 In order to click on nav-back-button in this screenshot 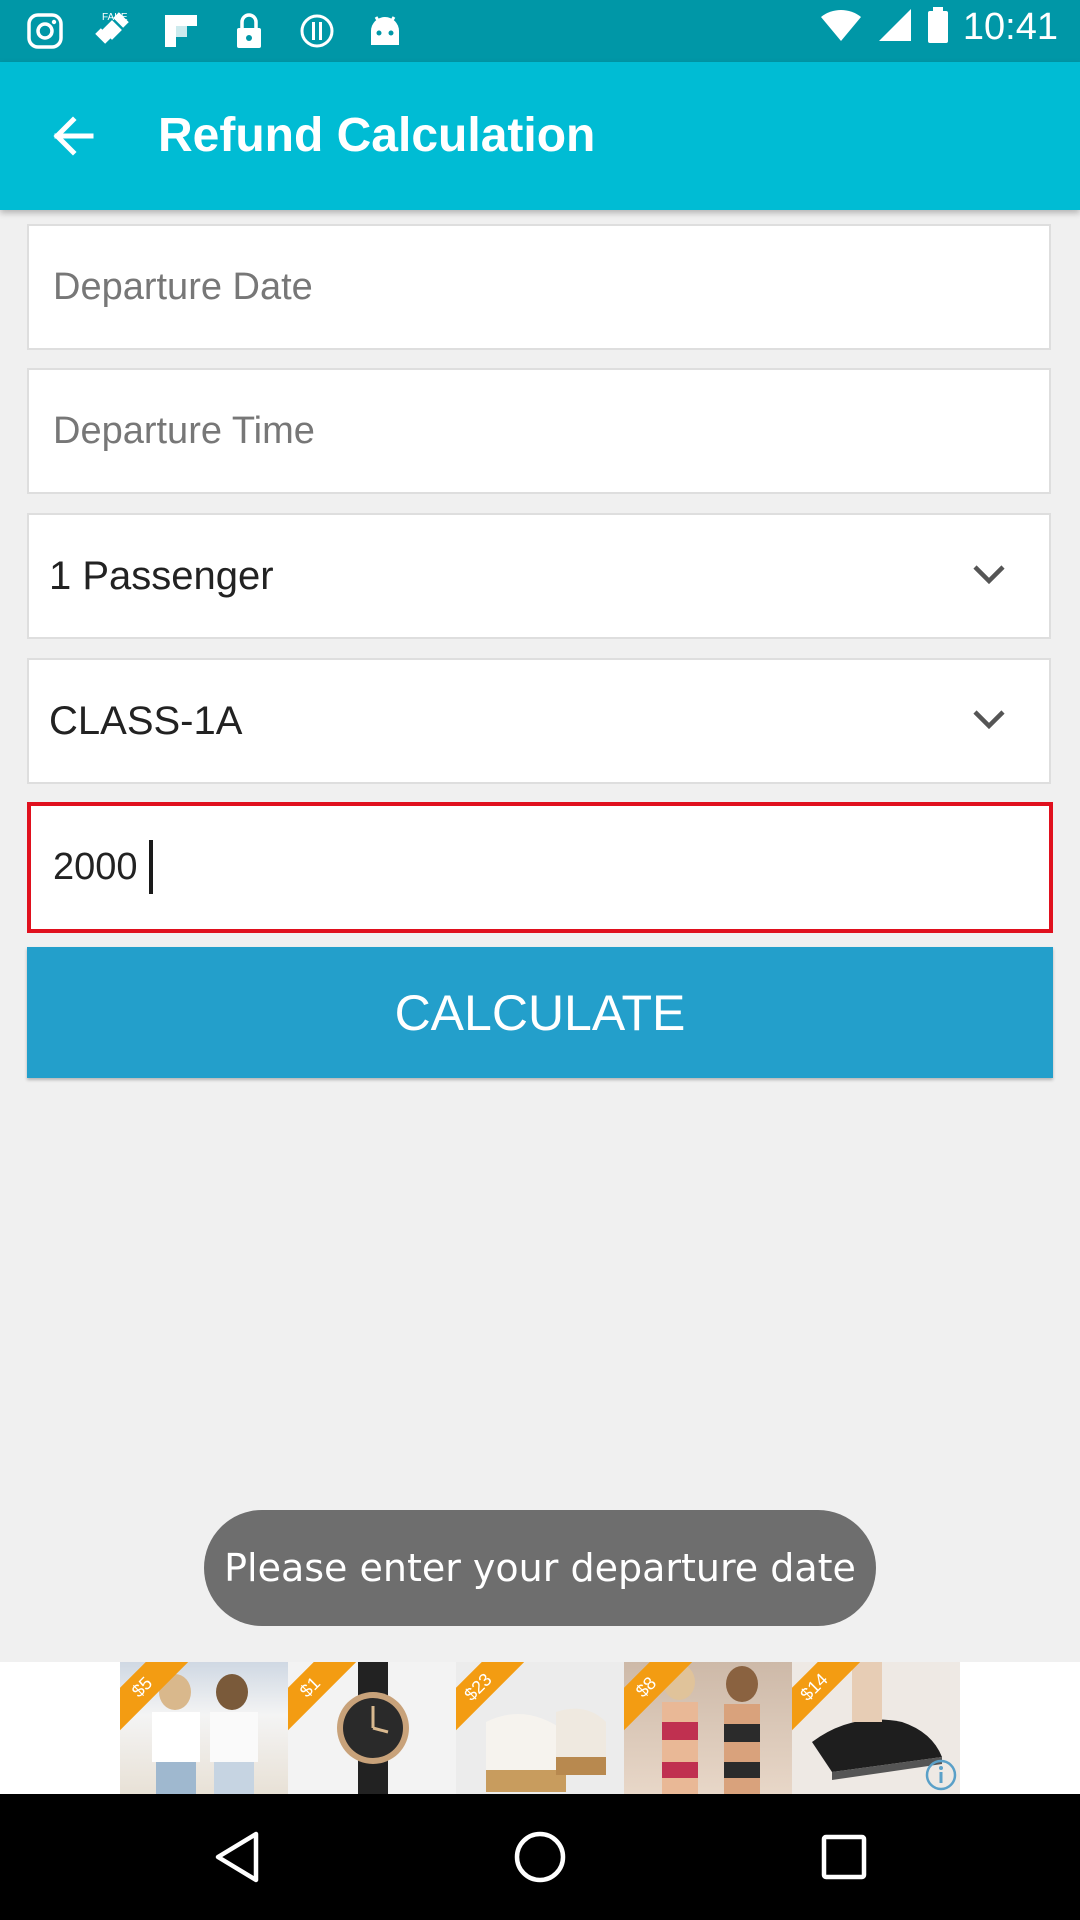, I will do `click(237, 1857)`.